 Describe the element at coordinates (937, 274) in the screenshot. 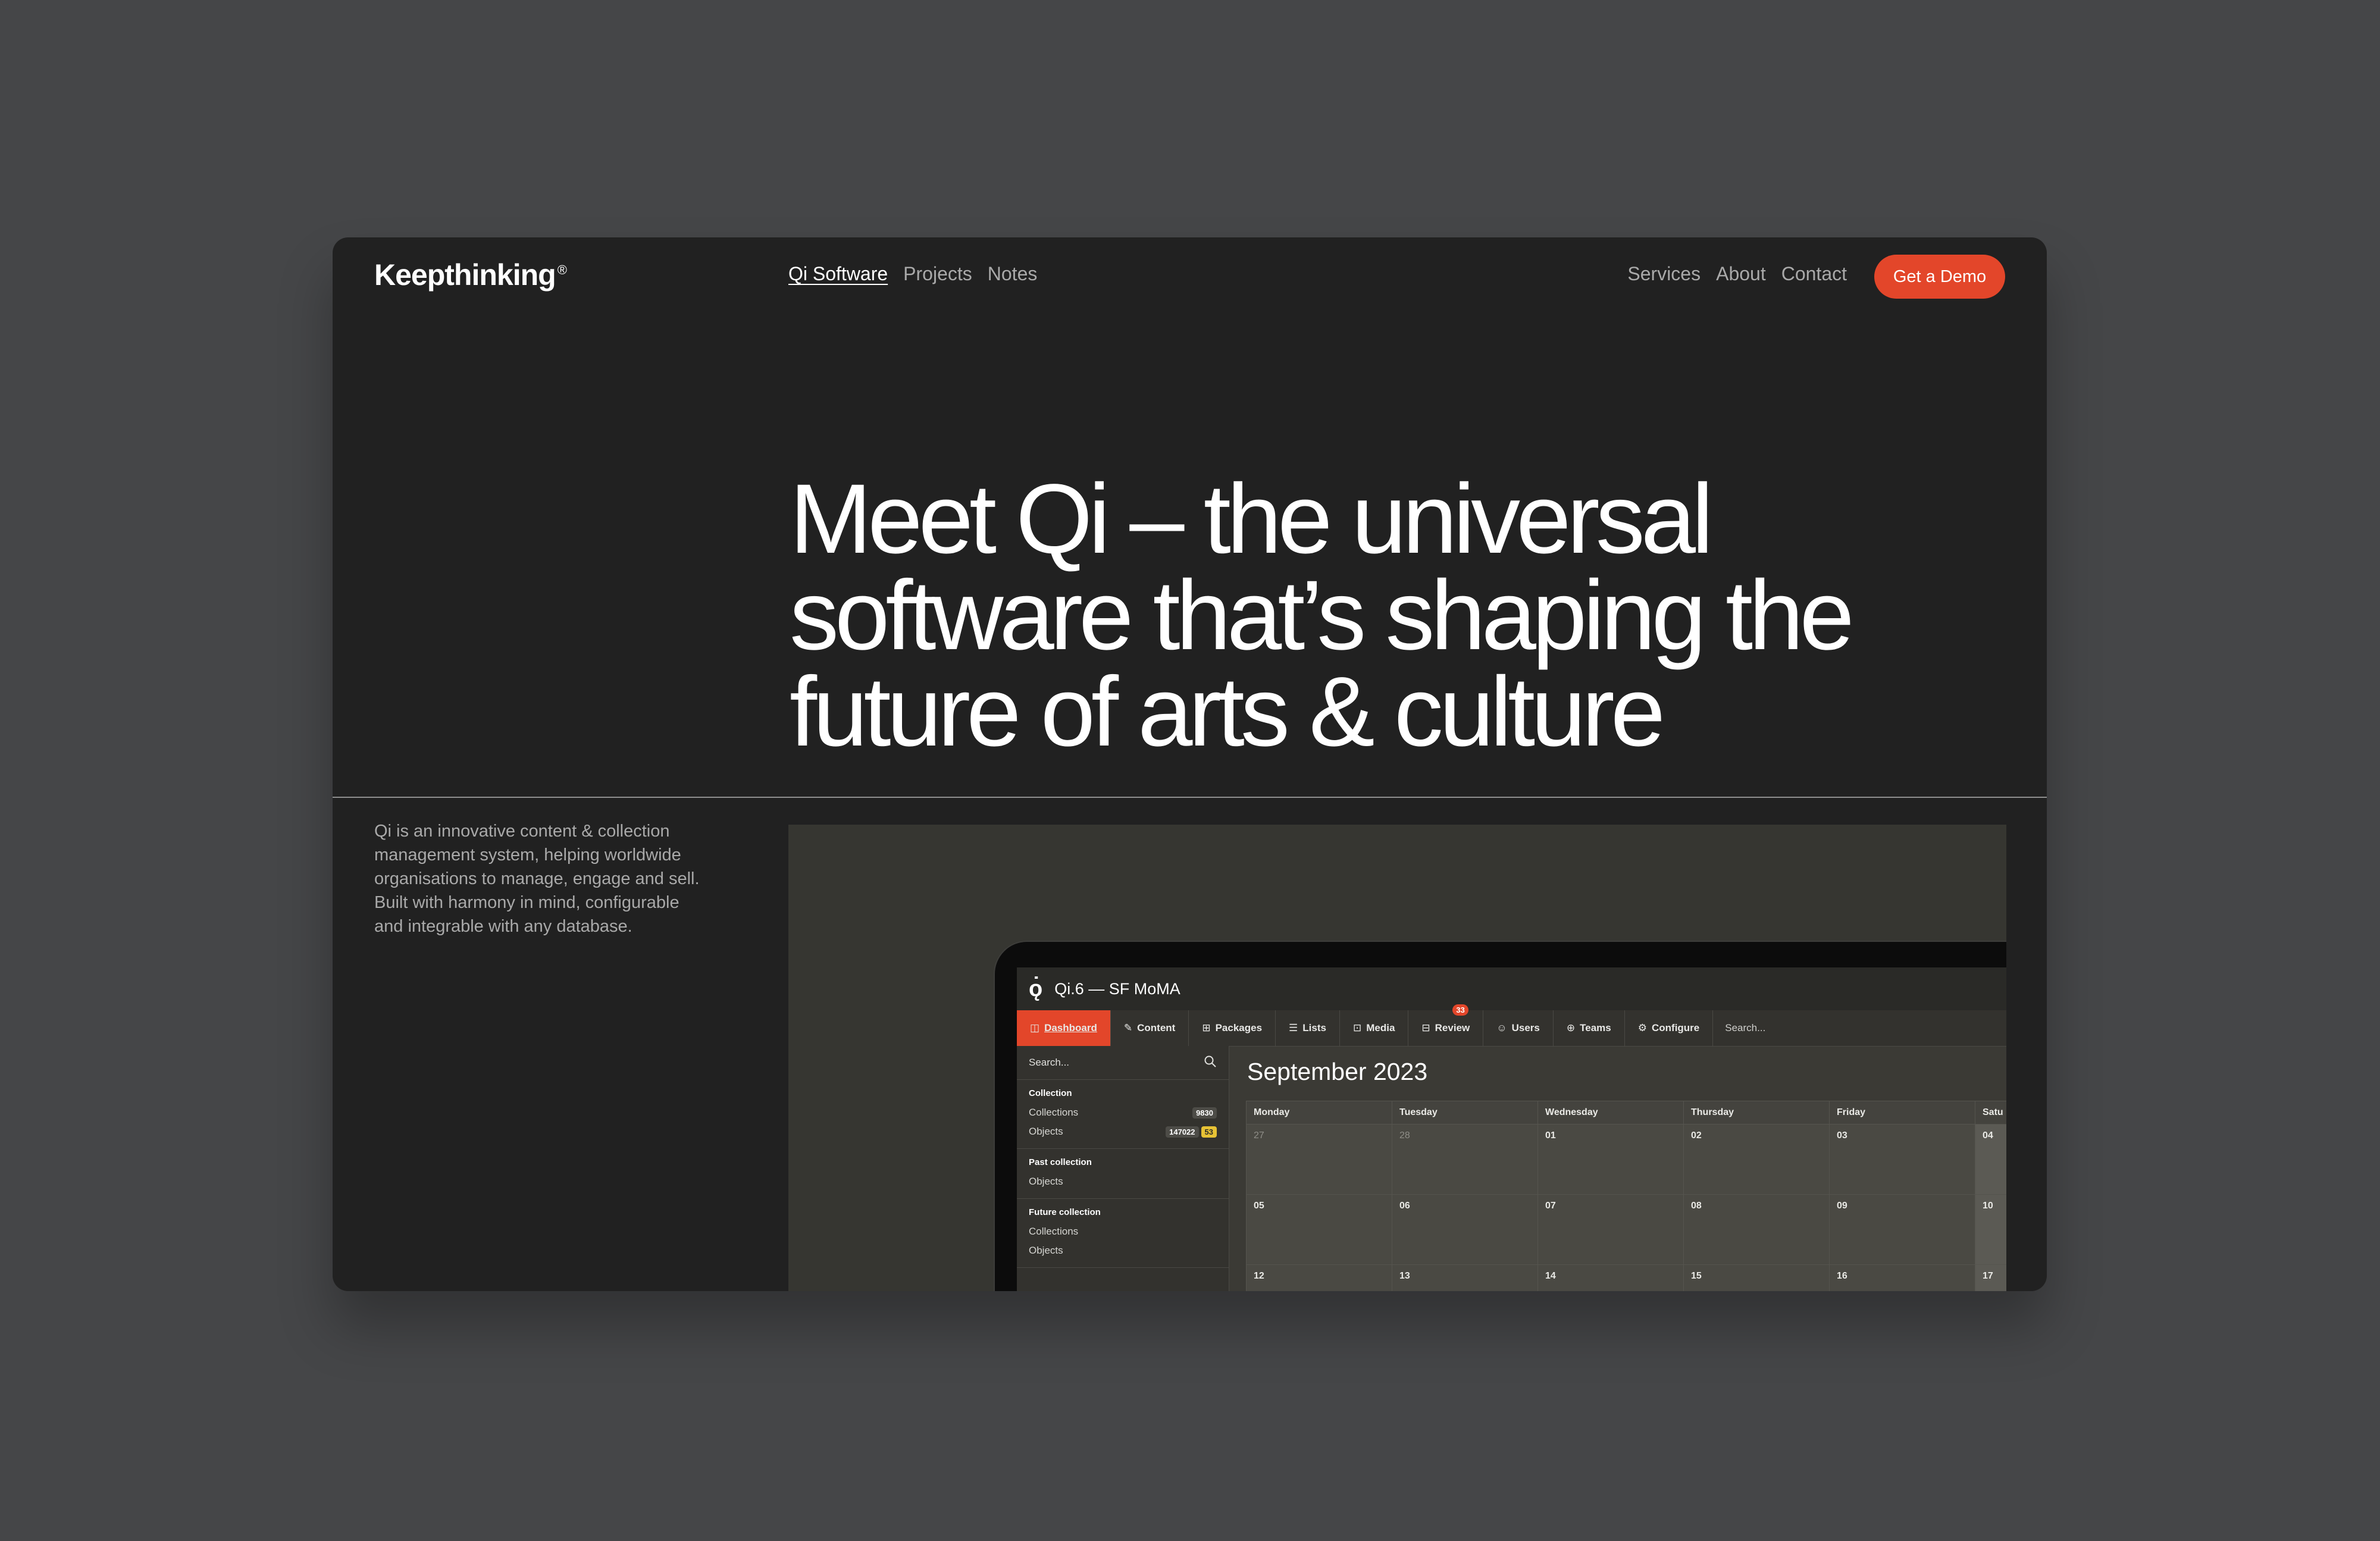

I see `nav-projects: Projects` at that location.